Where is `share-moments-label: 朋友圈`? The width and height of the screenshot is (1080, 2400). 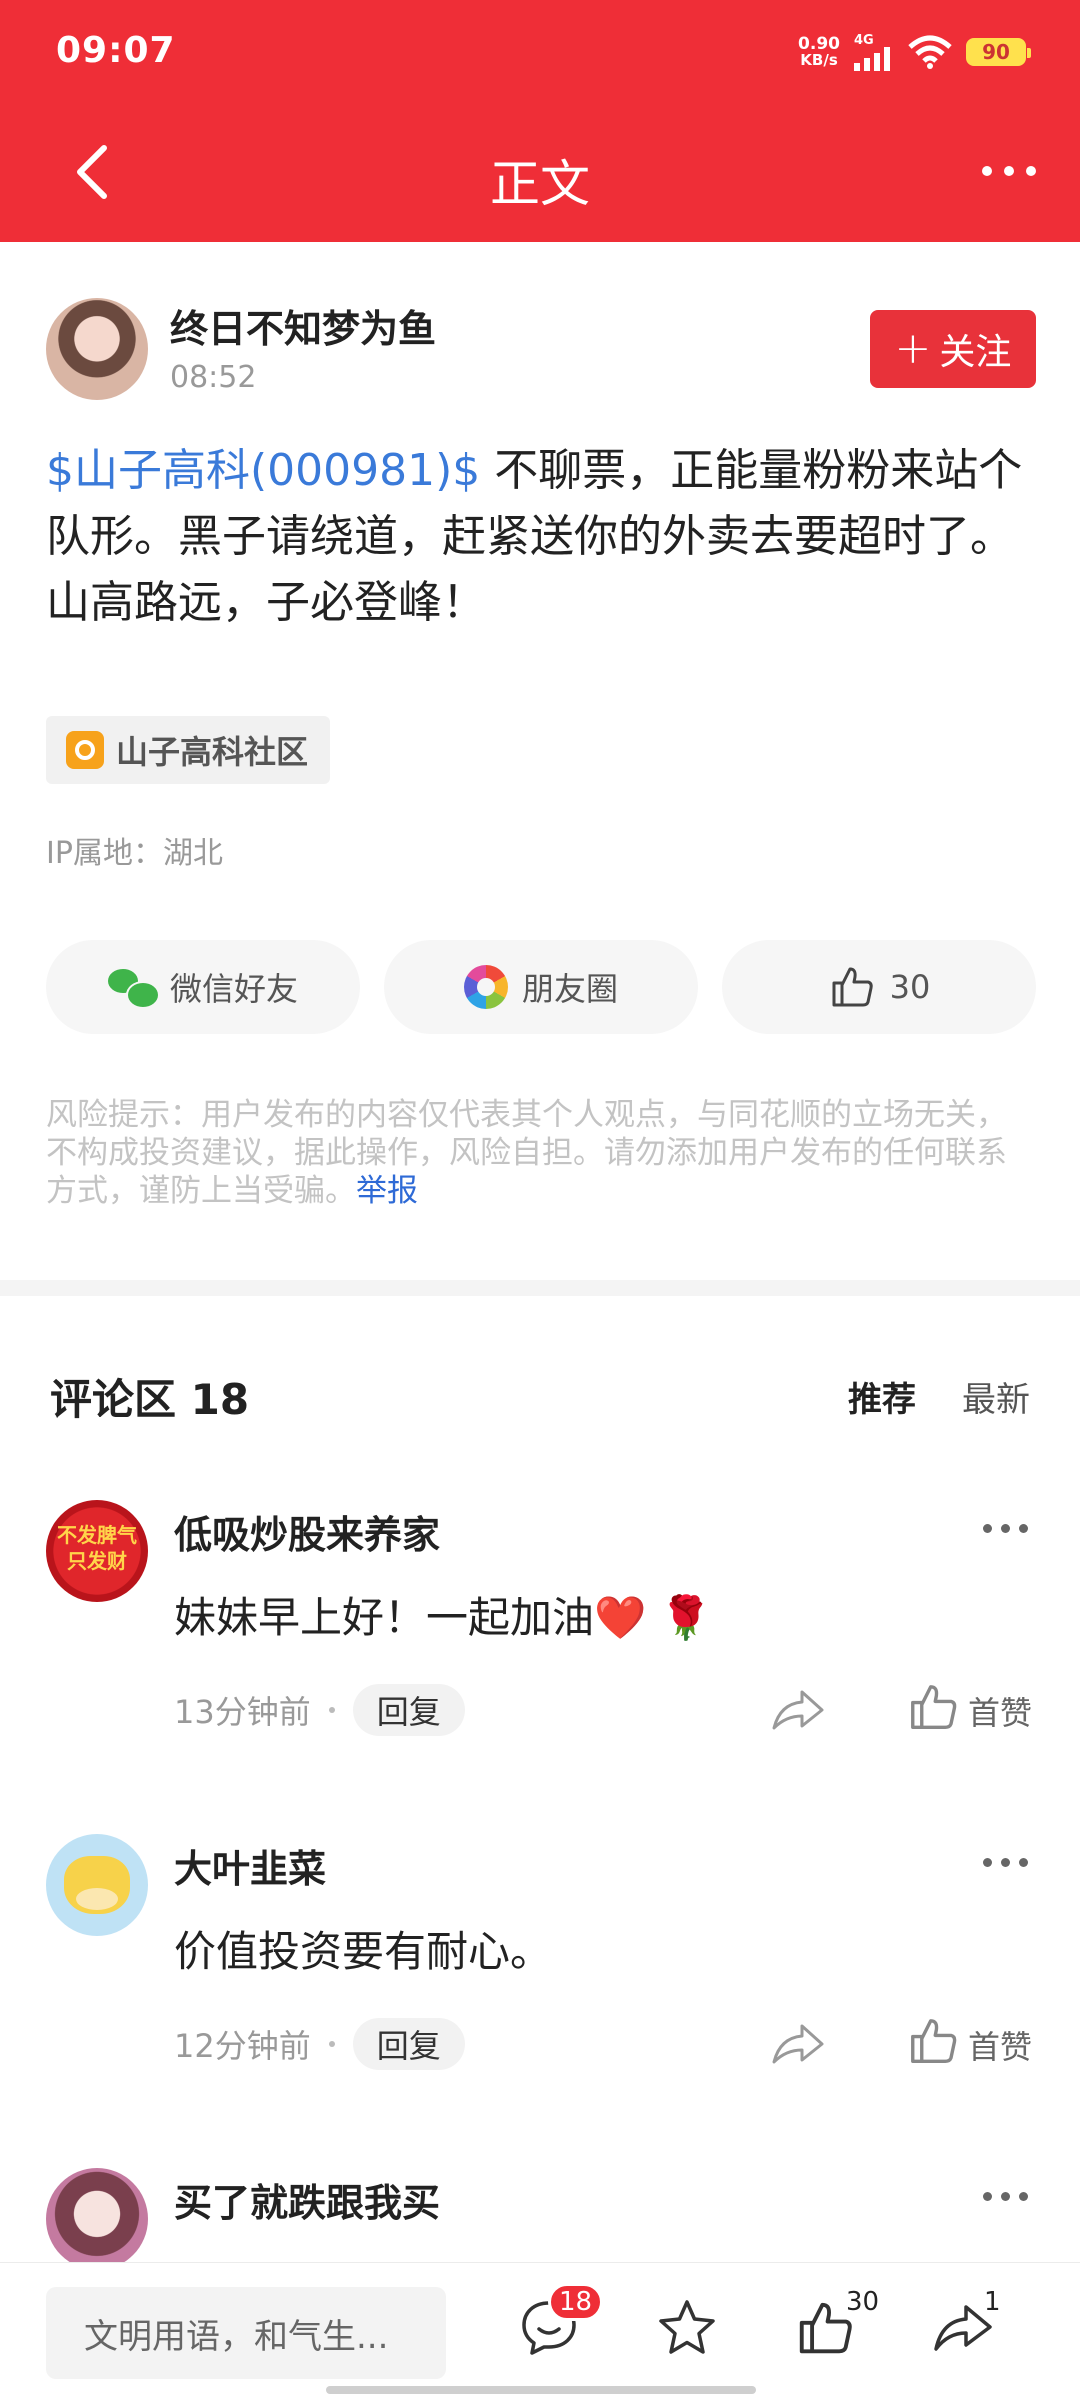 share-moments-label: 朋友圈 is located at coordinates (569, 989).